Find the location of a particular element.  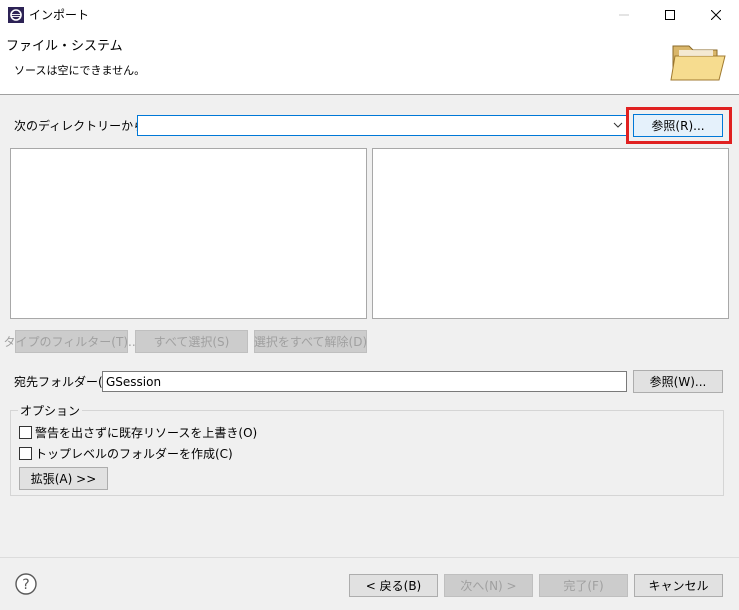

maximize-button is located at coordinates (670, 15).